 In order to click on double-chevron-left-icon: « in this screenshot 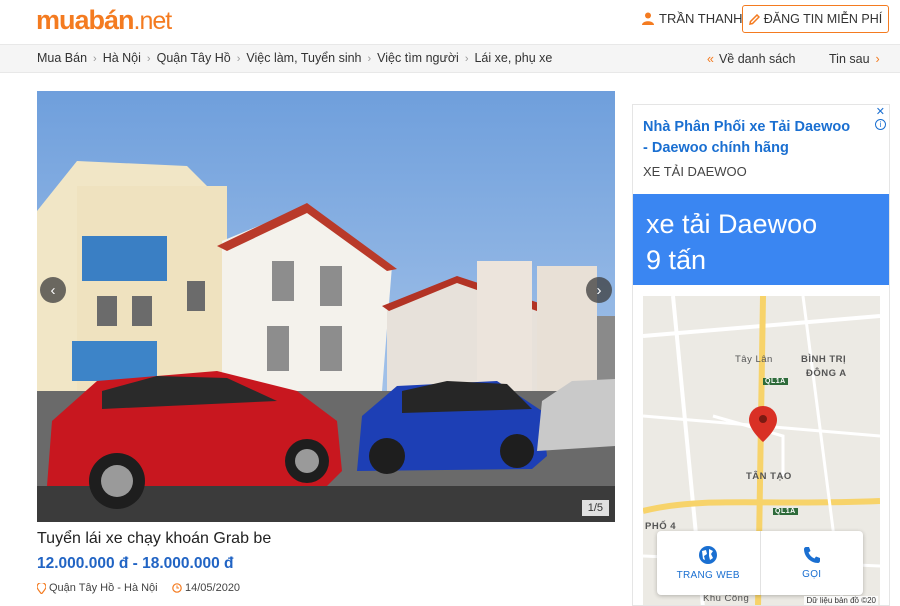, I will do `click(710, 59)`.